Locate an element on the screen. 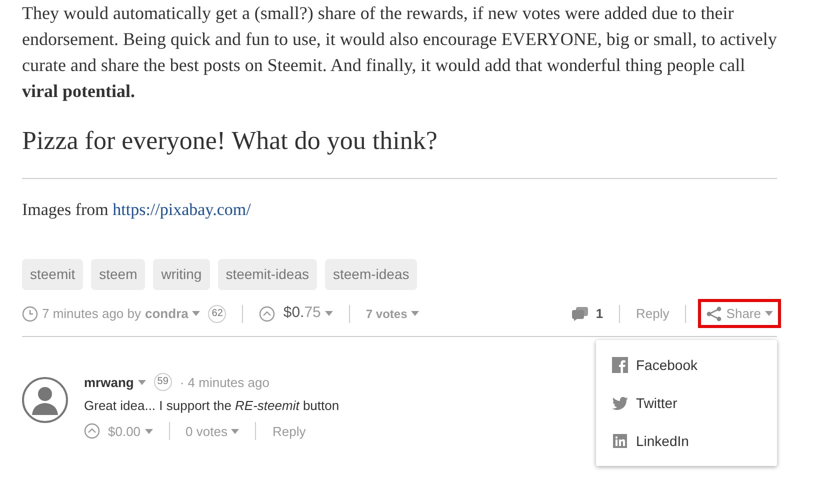  payout-button: $0.75 is located at coordinates (308, 313).